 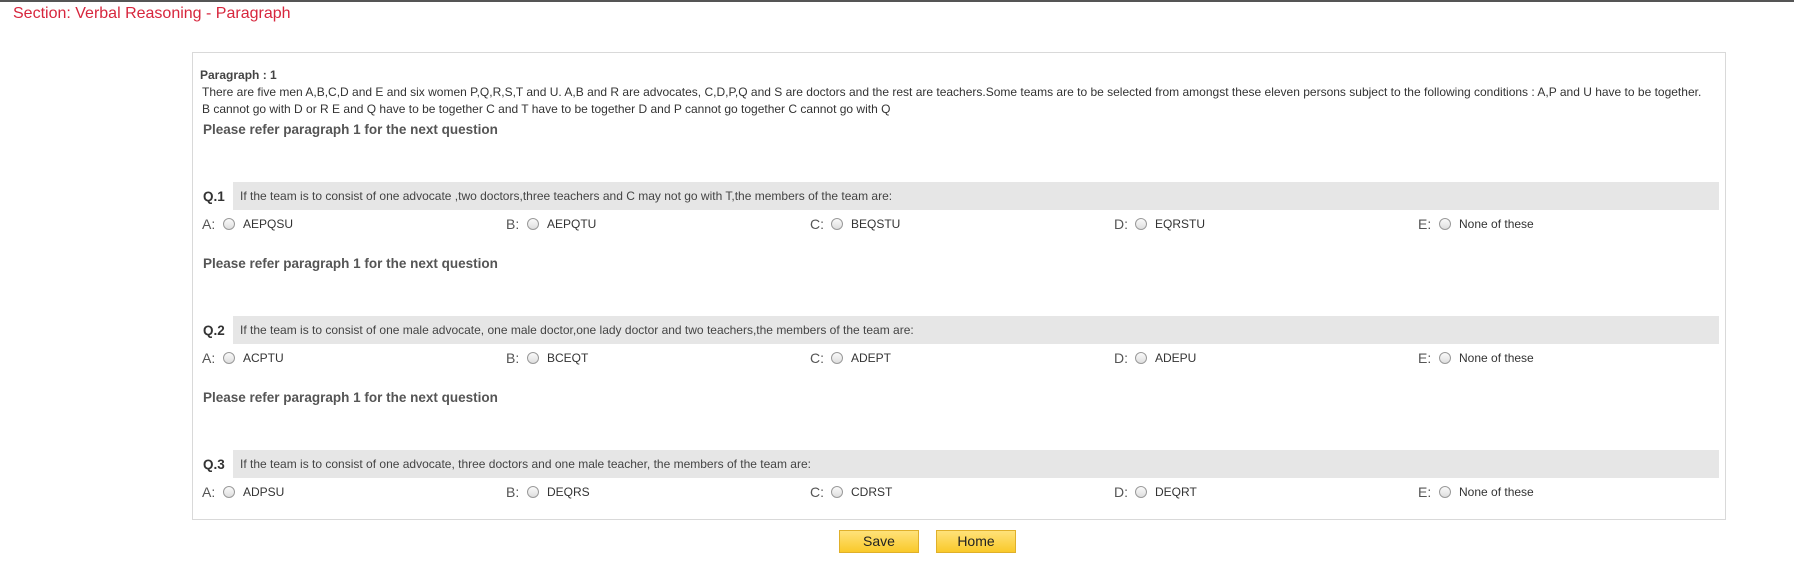 What do you see at coordinates (850, 358) in the screenshot?
I see `option-c: C: ADEPT` at bounding box center [850, 358].